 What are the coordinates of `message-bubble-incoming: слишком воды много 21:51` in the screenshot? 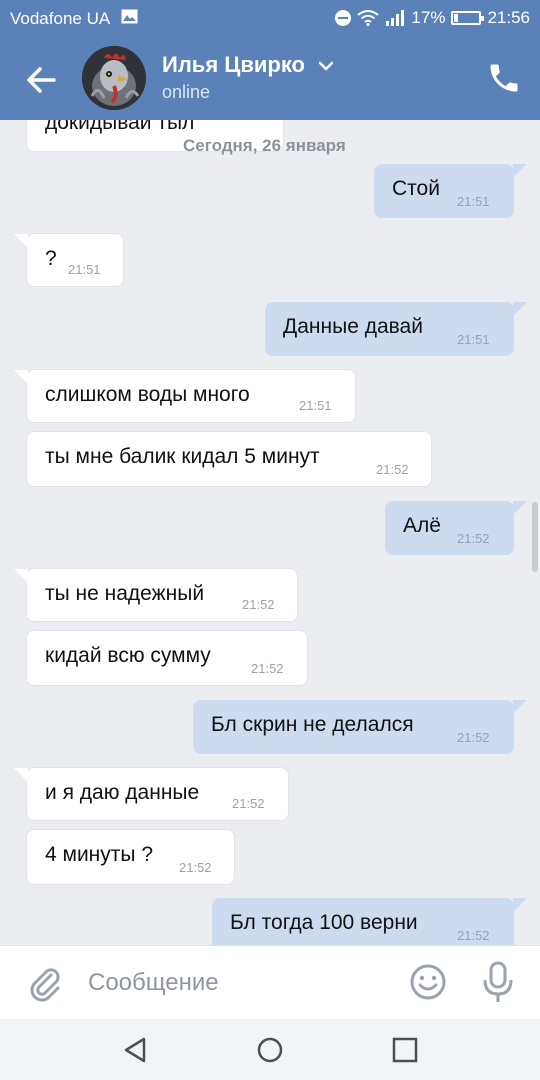 It's located at (185, 396).